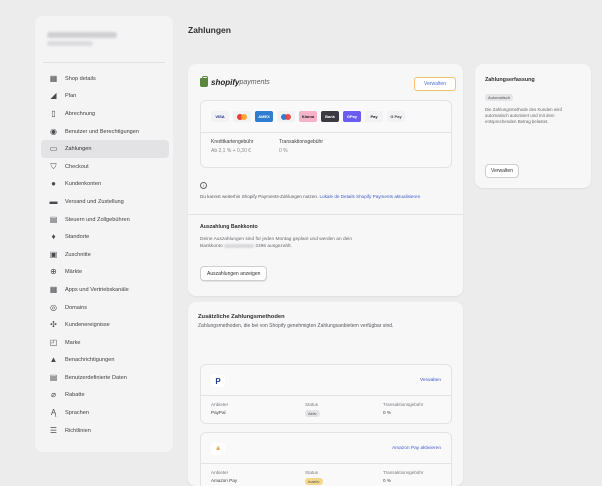 The height and width of the screenshot is (486, 602). I want to click on sidebar-item-locations: ♦ Standorte, so click(105, 237).